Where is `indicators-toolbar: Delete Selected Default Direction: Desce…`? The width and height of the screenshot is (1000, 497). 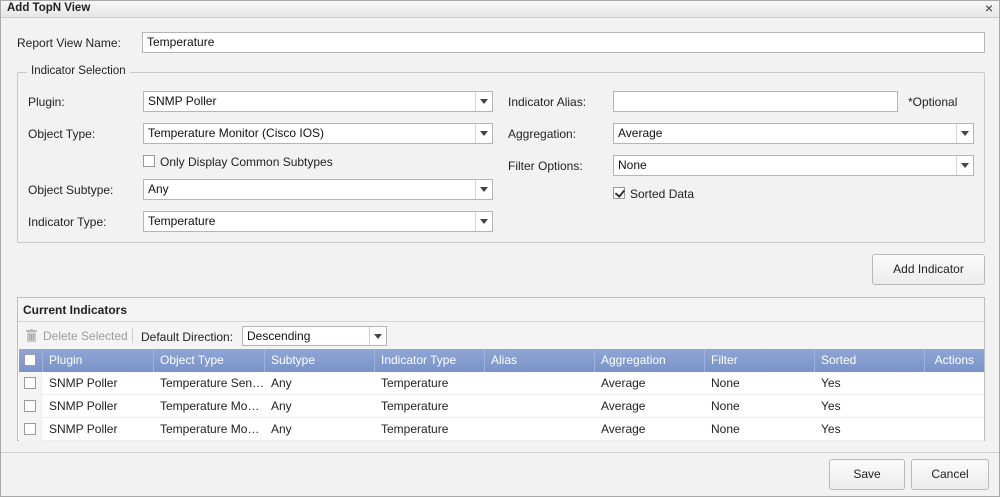 indicators-toolbar: Delete Selected Default Direction: Desce… is located at coordinates (501, 335).